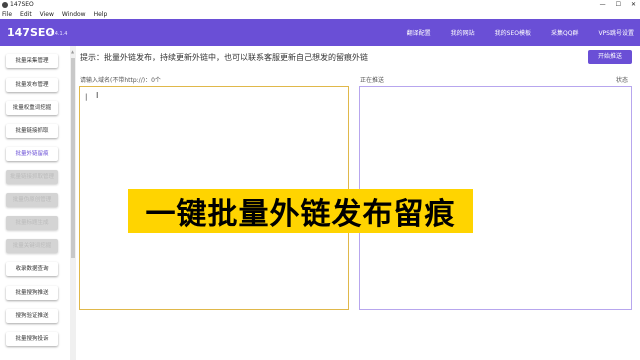  I want to click on sidebar-item-disabled-3: 批量标题生成, so click(32, 223).